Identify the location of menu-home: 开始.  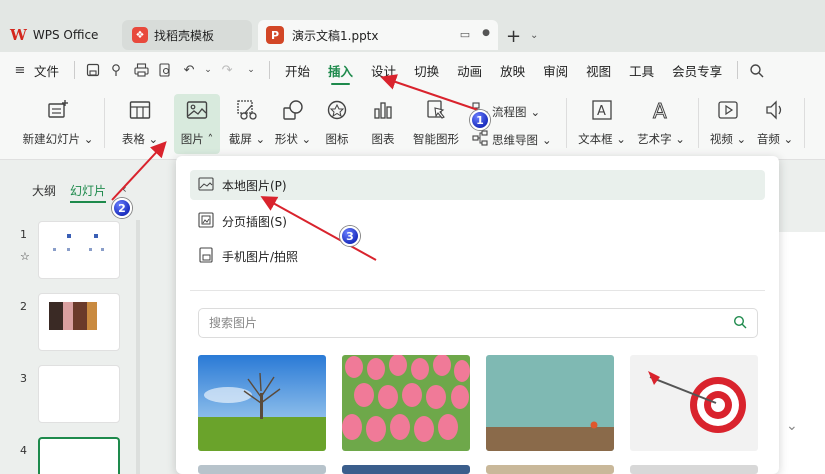
(297, 70).